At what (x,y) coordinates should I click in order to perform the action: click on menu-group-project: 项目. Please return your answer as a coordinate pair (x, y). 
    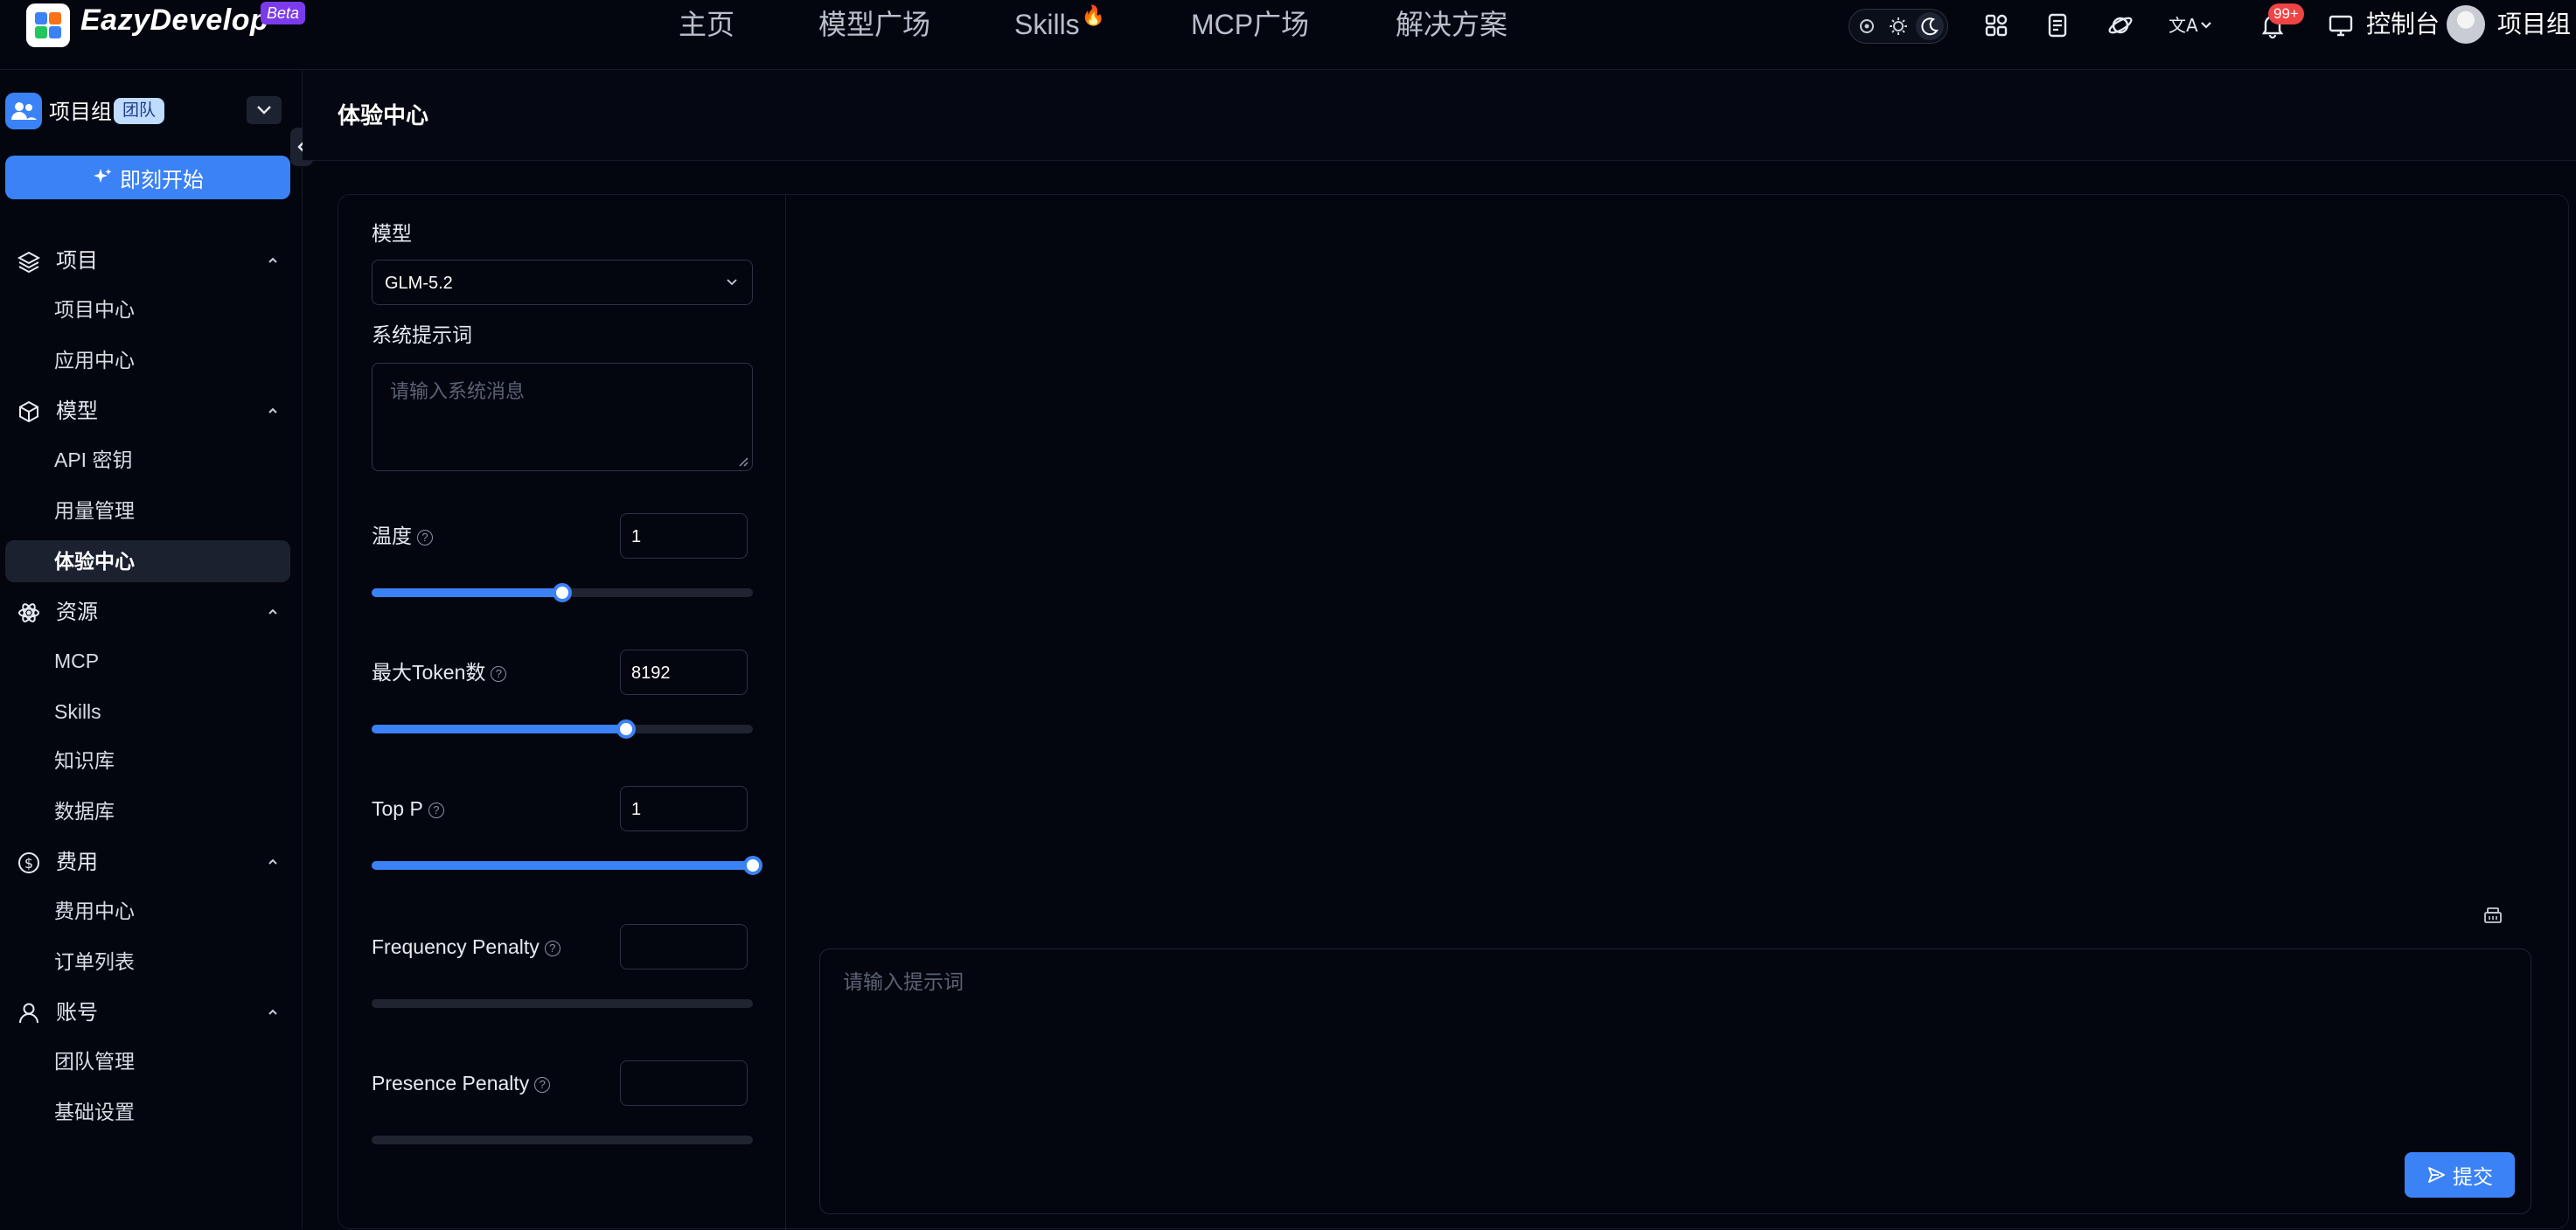
    Looking at the image, I should click on (151, 260).